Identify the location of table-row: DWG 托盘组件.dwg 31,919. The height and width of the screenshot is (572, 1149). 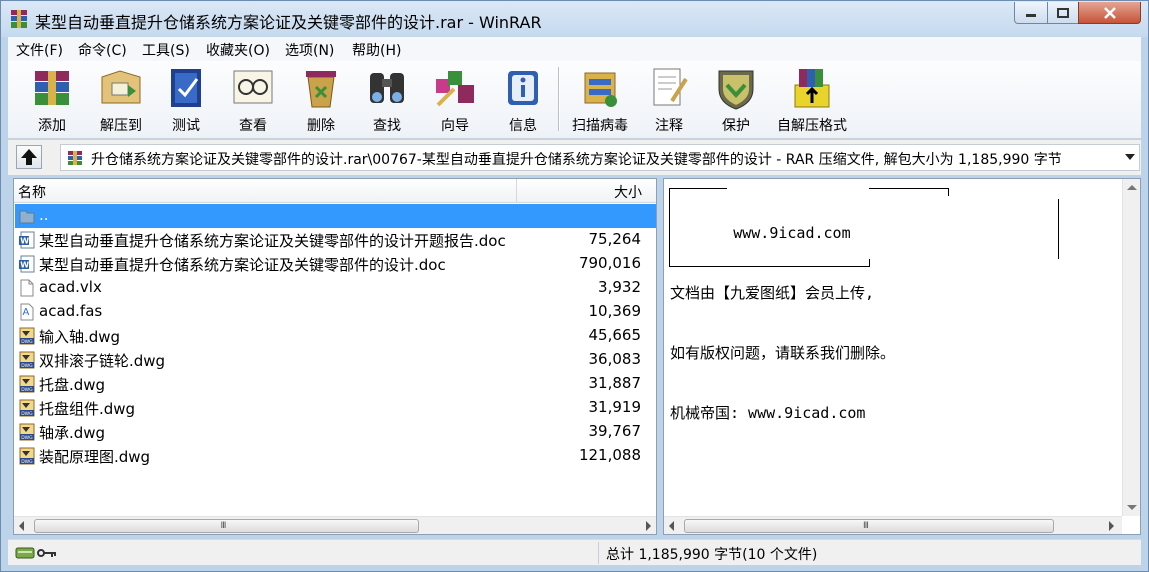
(335, 408).